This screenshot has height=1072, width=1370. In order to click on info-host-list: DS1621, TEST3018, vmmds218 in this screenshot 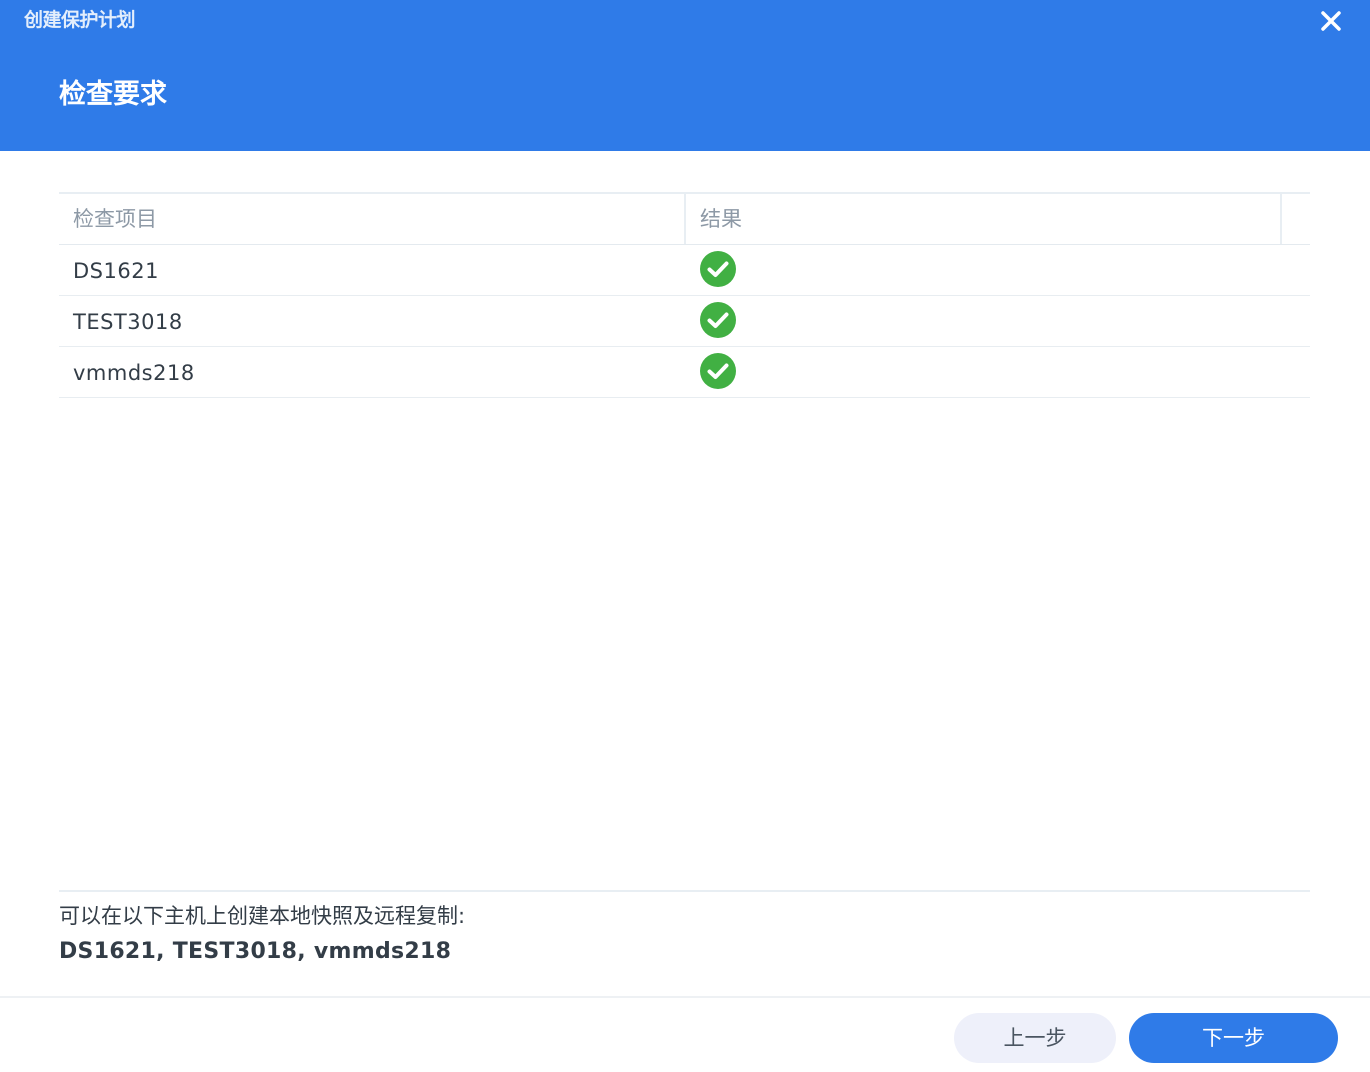, I will do `click(255, 951)`.